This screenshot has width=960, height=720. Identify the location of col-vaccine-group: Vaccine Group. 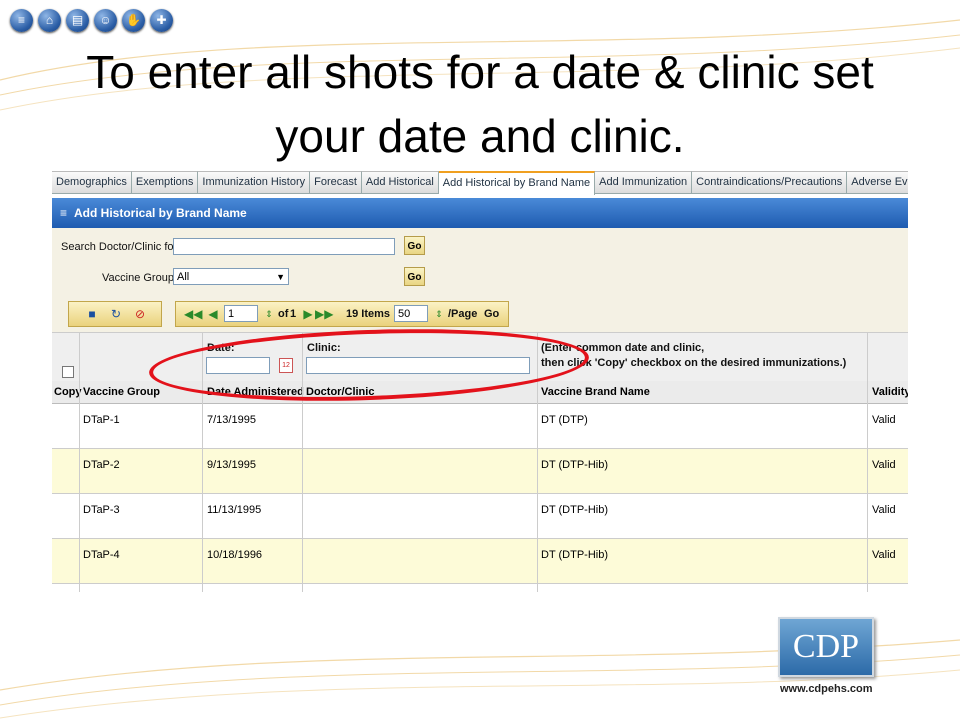
(121, 392).